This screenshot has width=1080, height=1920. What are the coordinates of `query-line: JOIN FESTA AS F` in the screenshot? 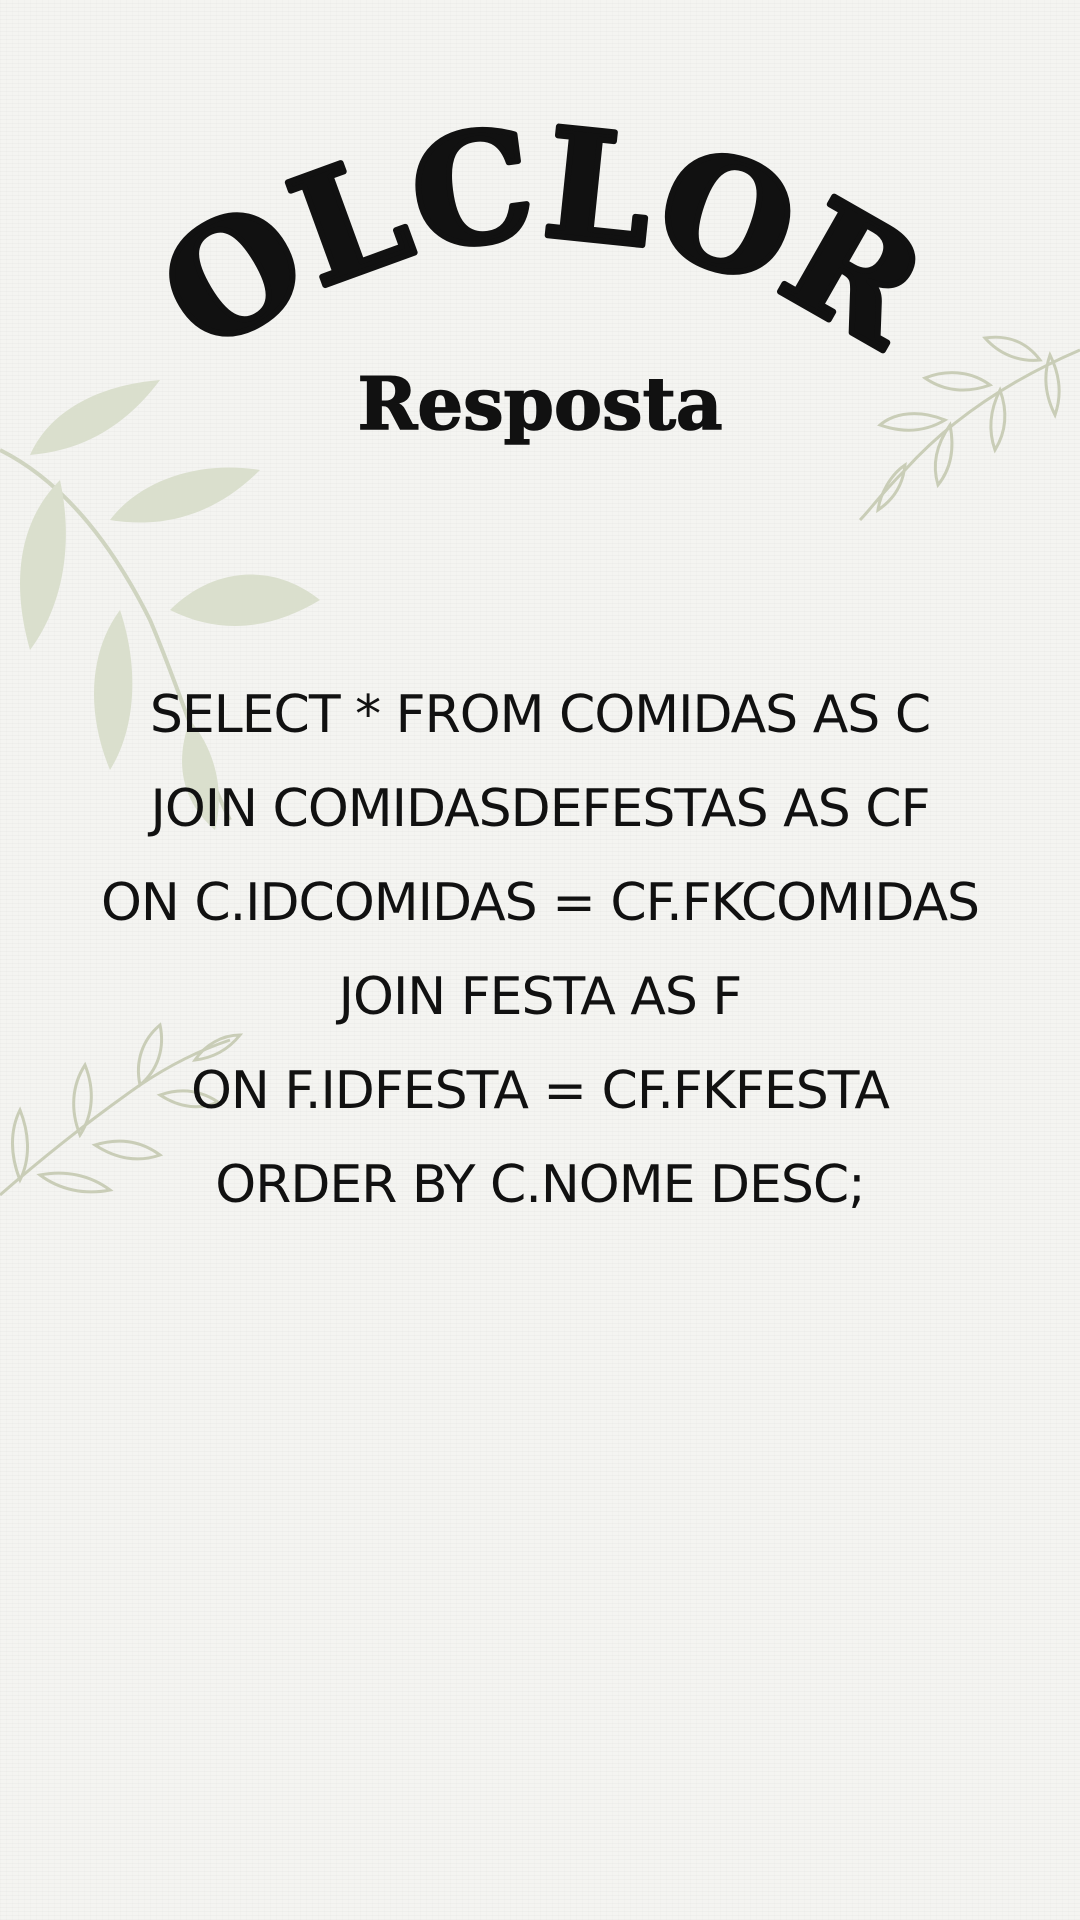 It's located at (540, 997).